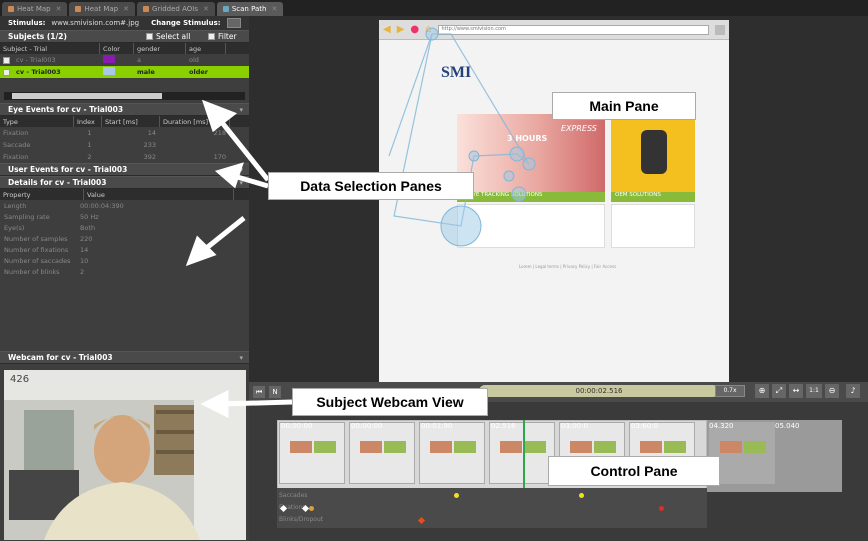 The height and width of the screenshot is (541, 868). I want to click on callout-webcam: Subject Webcam View, so click(390, 402).